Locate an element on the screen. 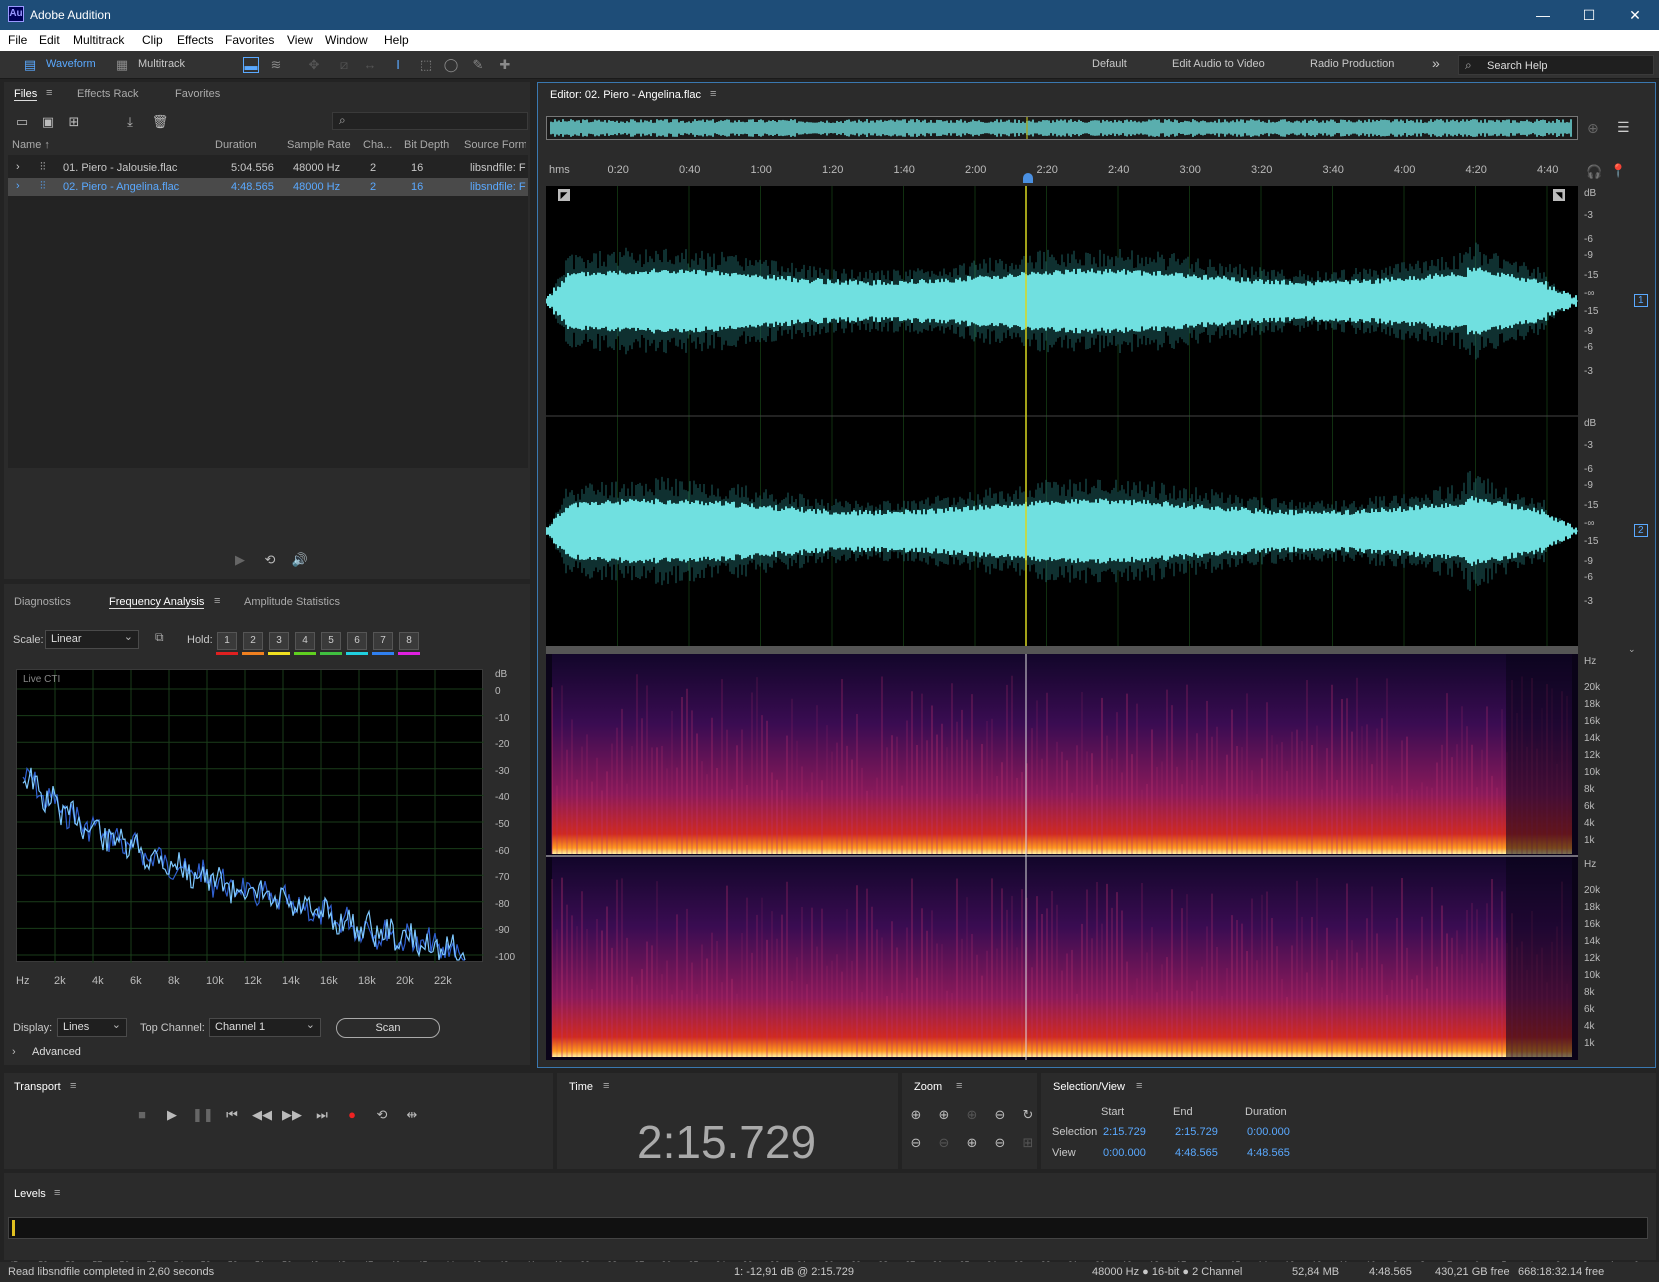 This screenshot has height=1282, width=1659. time-menu-icon: ≡ is located at coordinates (606, 1086).